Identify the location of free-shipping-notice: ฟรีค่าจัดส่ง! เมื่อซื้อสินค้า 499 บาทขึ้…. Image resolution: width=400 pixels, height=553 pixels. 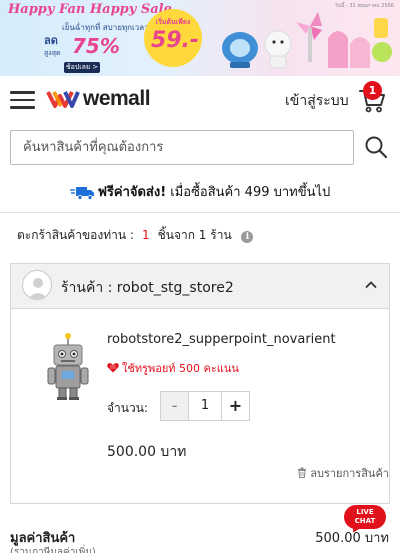
(200, 192).